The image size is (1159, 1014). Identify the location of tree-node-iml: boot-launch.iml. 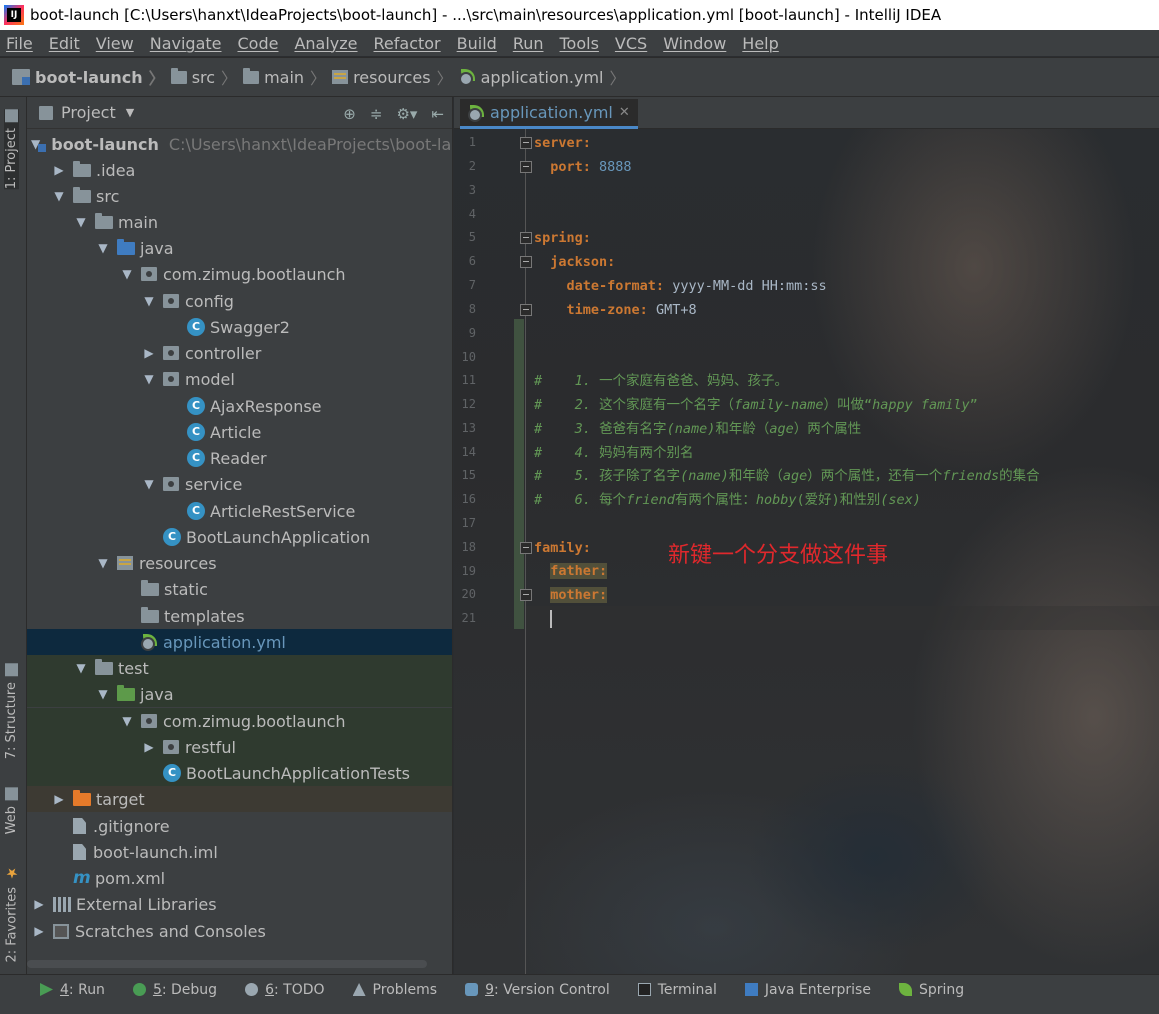
(239, 852).